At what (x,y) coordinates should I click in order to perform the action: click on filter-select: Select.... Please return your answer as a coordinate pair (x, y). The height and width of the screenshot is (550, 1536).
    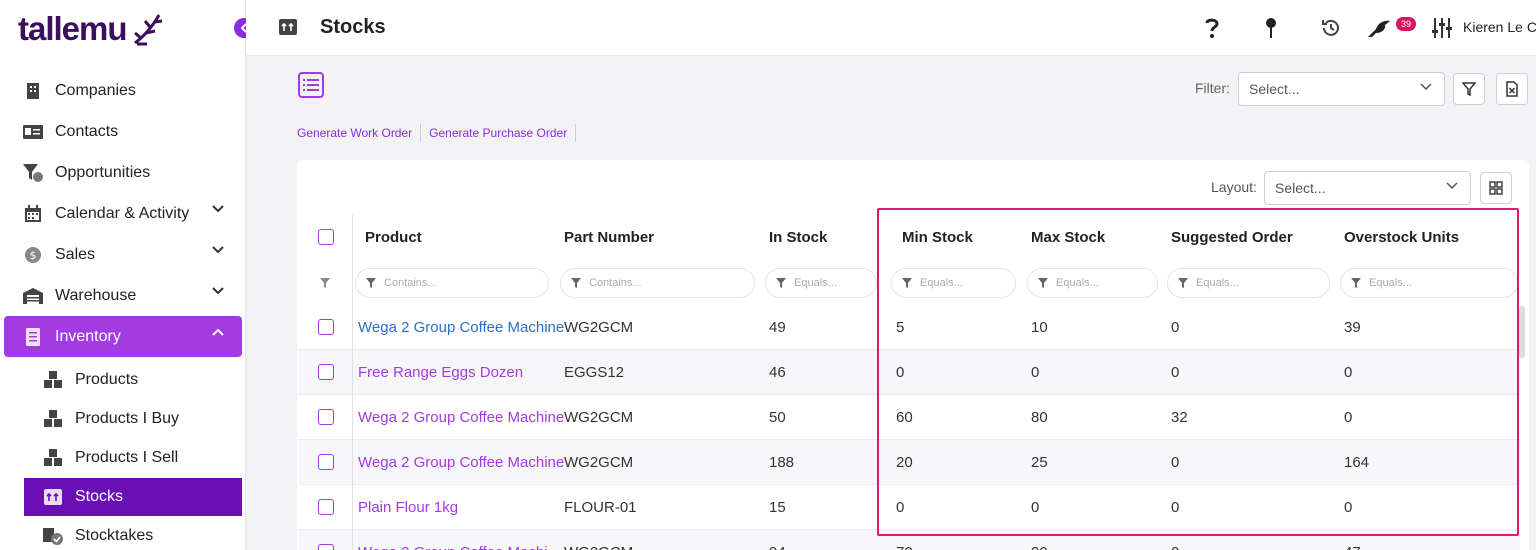
    Looking at the image, I should click on (1341, 89).